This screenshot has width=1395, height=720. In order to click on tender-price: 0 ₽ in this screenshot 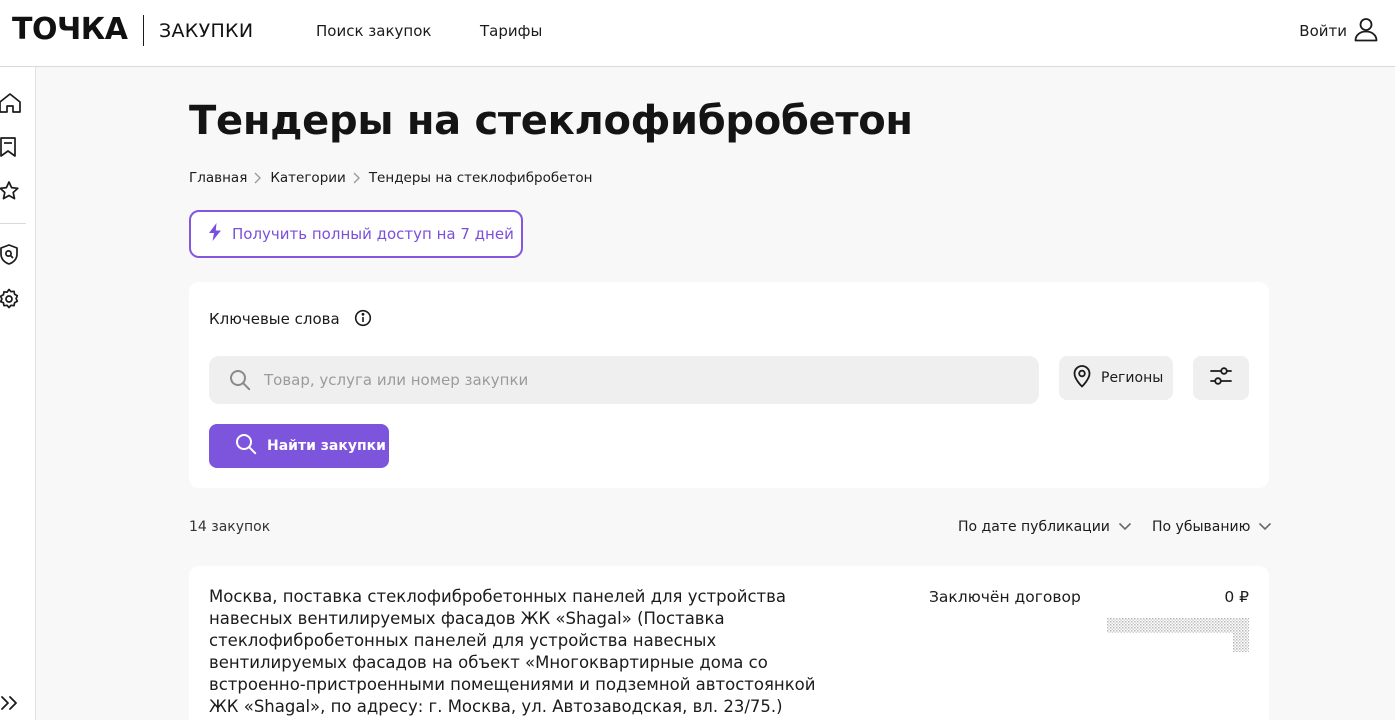, I will do `click(1236, 597)`.